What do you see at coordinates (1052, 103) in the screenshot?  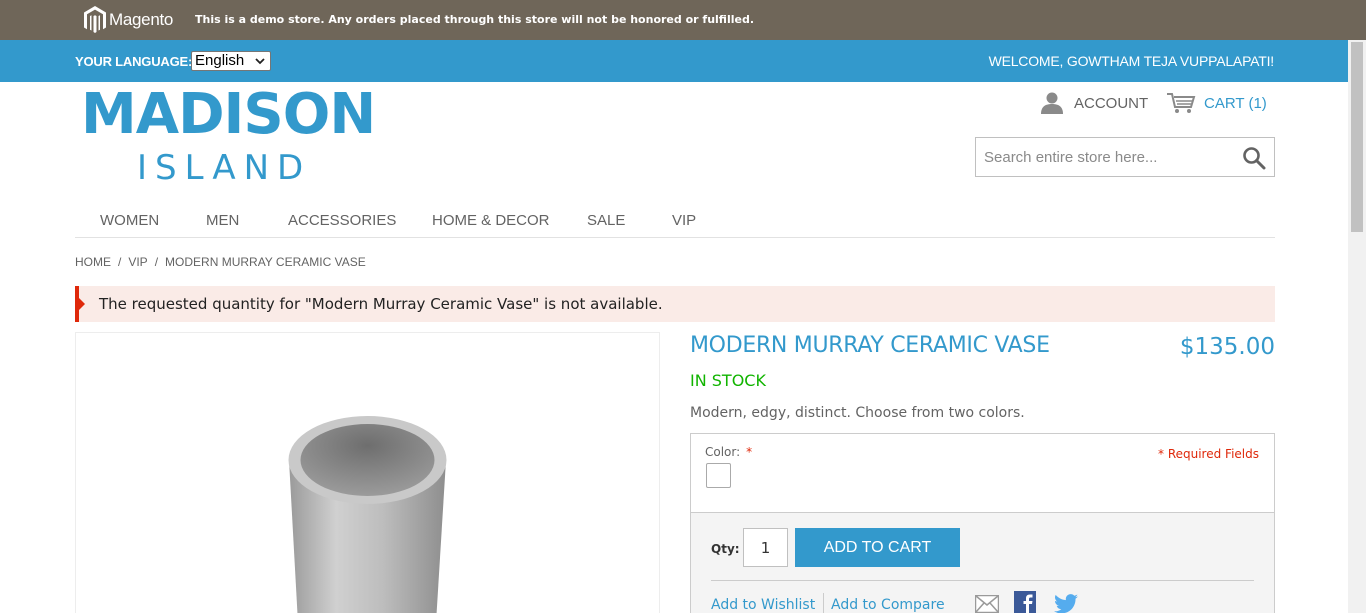 I see `account-icon` at bounding box center [1052, 103].